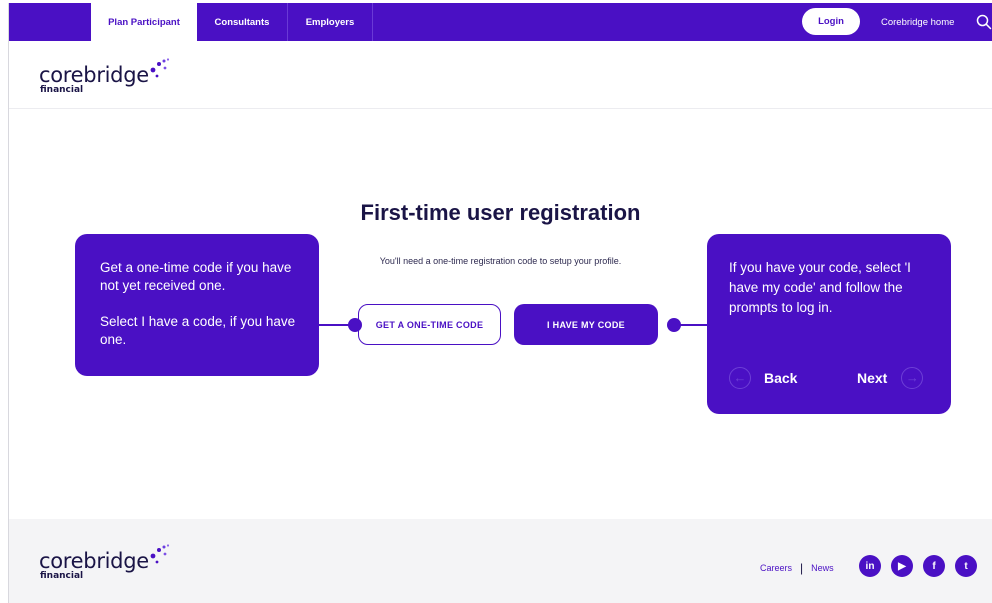  Describe the element at coordinates (934, 566) in the screenshot. I see `facebook-icon: f` at that location.